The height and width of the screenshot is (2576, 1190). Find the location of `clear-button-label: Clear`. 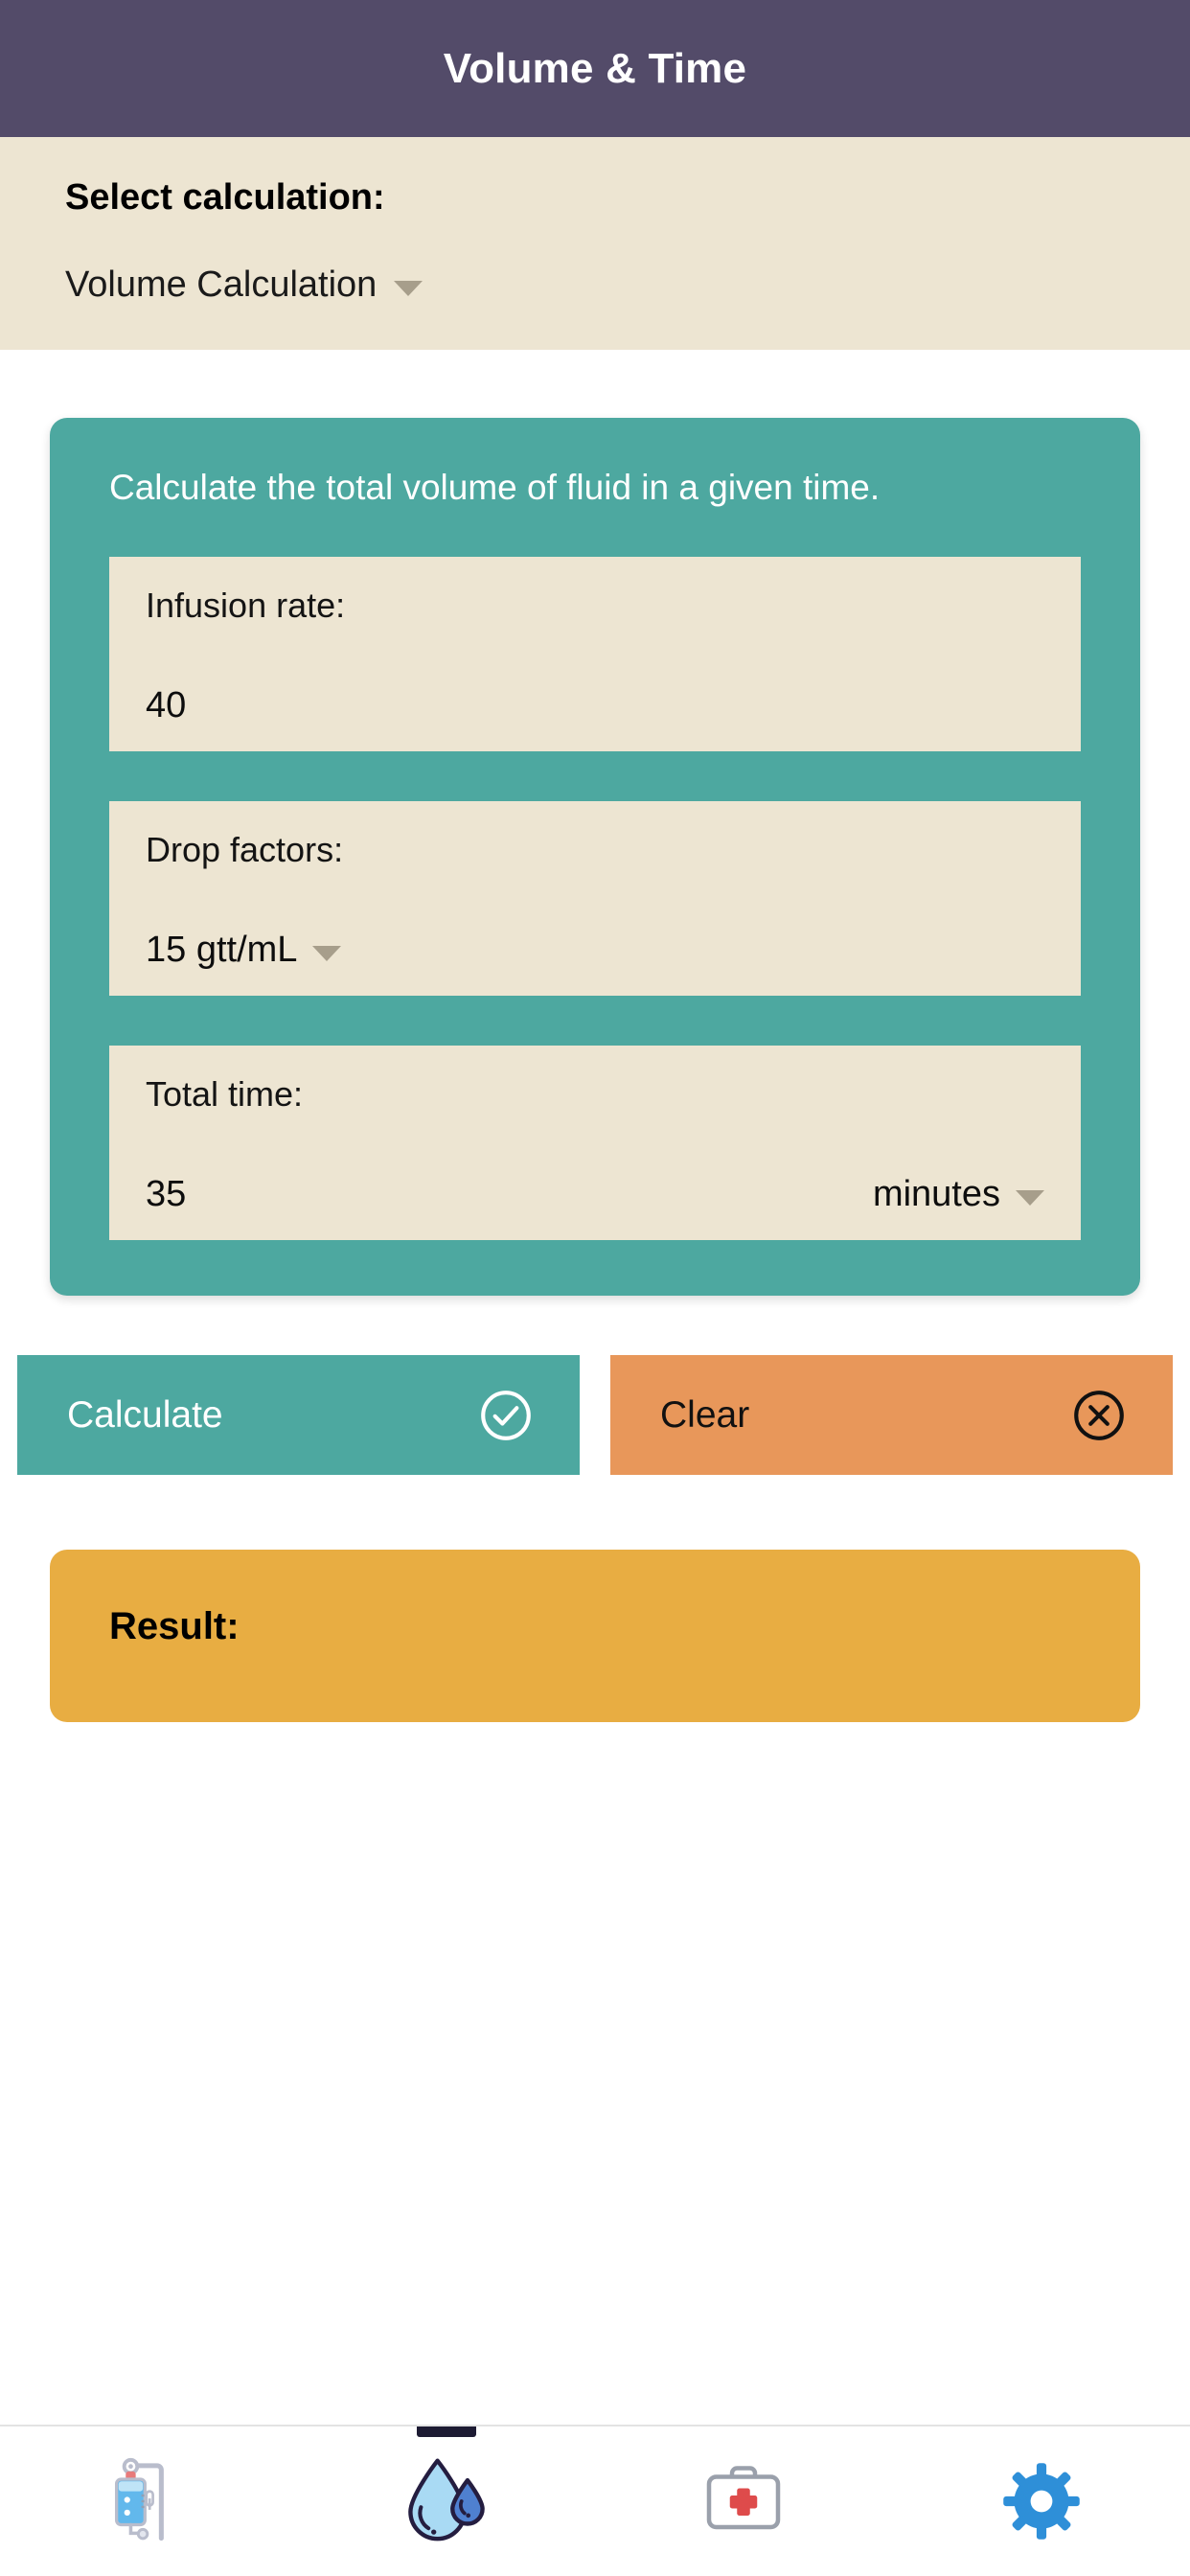

clear-button-label: Clear is located at coordinates (705, 1414).